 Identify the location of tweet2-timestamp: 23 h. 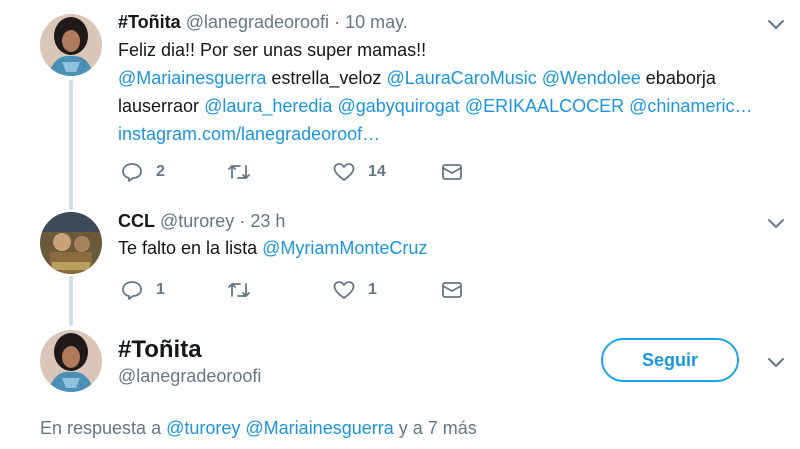
(267, 221).